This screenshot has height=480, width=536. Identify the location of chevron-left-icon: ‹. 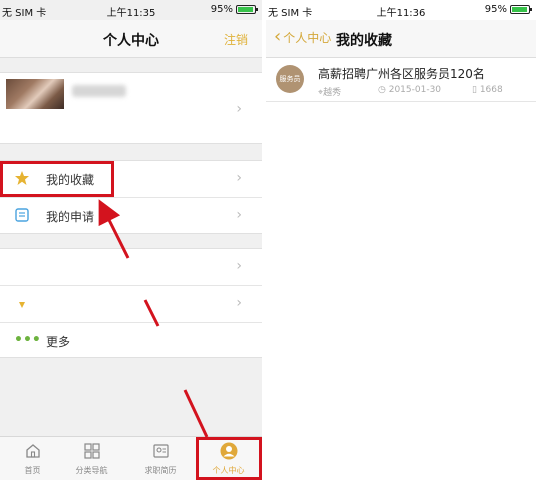
(278, 36).